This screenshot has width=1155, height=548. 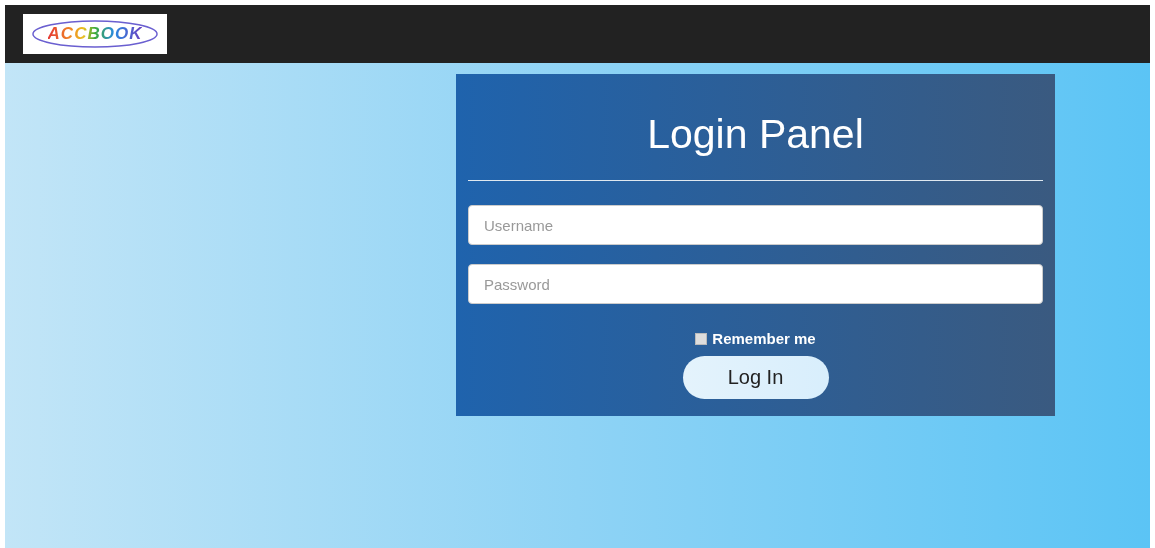 What do you see at coordinates (95, 34) in the screenshot?
I see `logo: ACCBOOK` at bounding box center [95, 34].